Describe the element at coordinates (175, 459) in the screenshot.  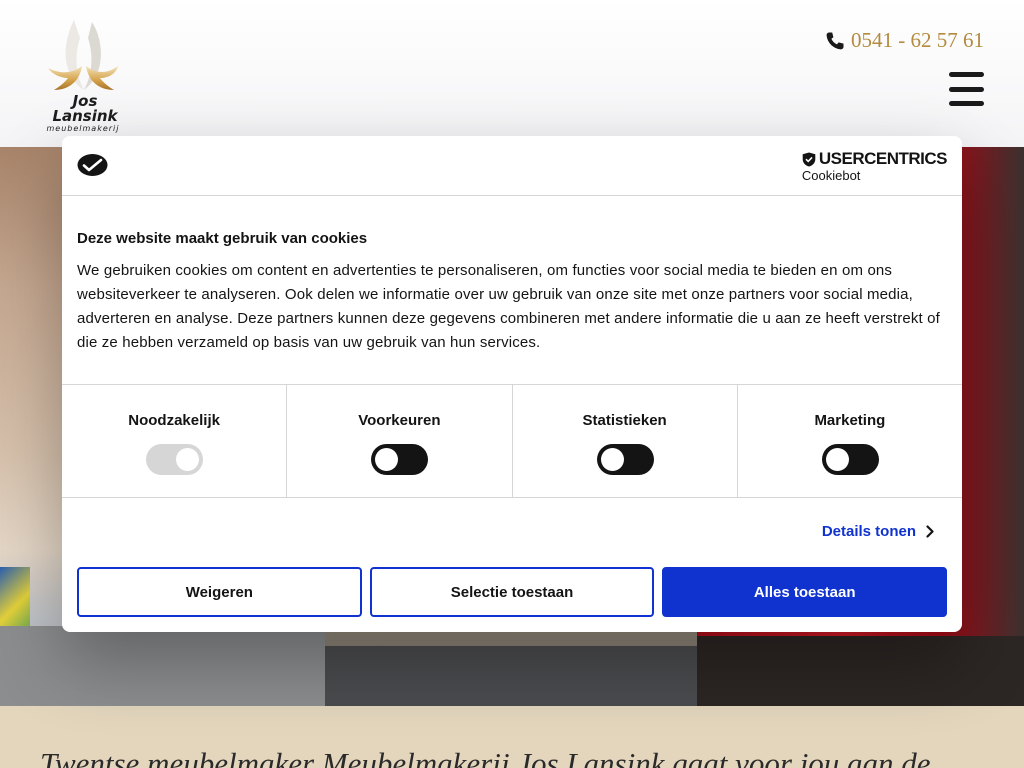
I see `toggle-necessary` at that location.